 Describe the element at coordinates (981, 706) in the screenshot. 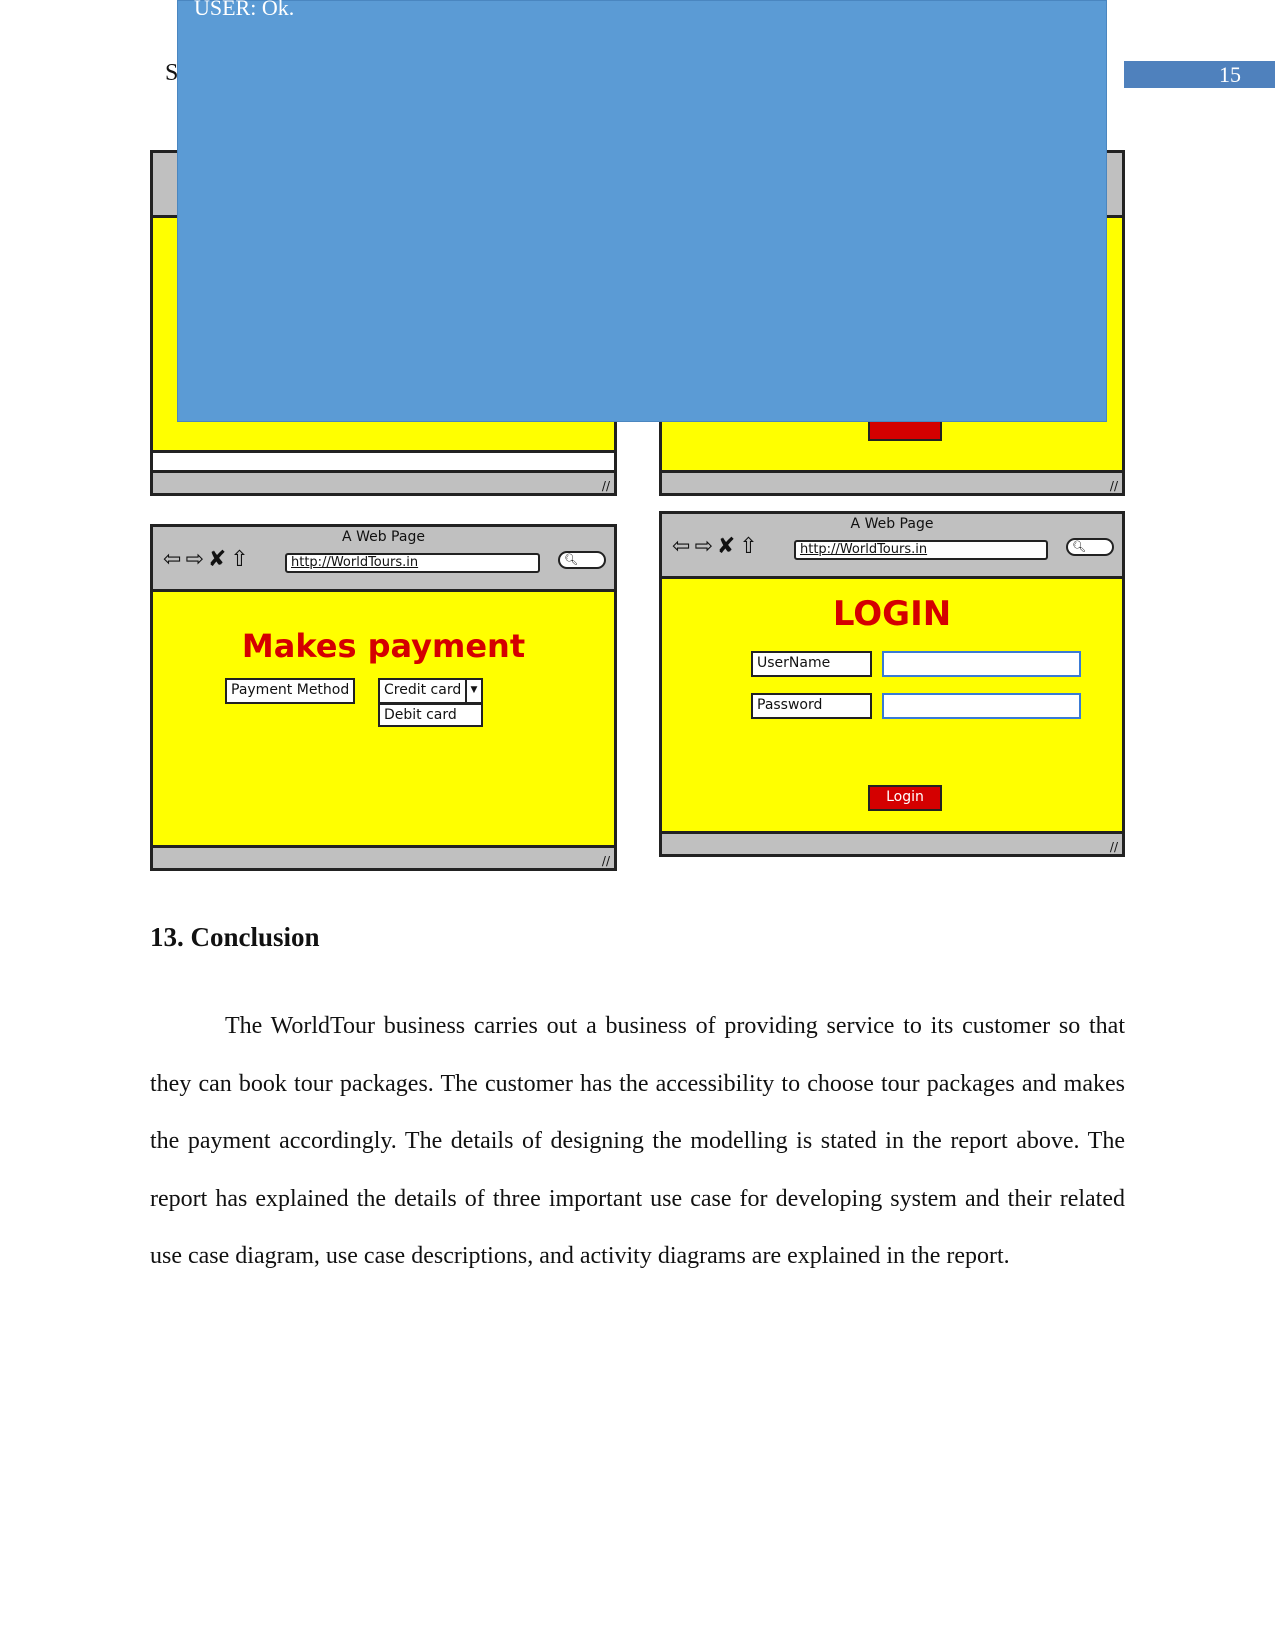

I see `password-input` at that location.